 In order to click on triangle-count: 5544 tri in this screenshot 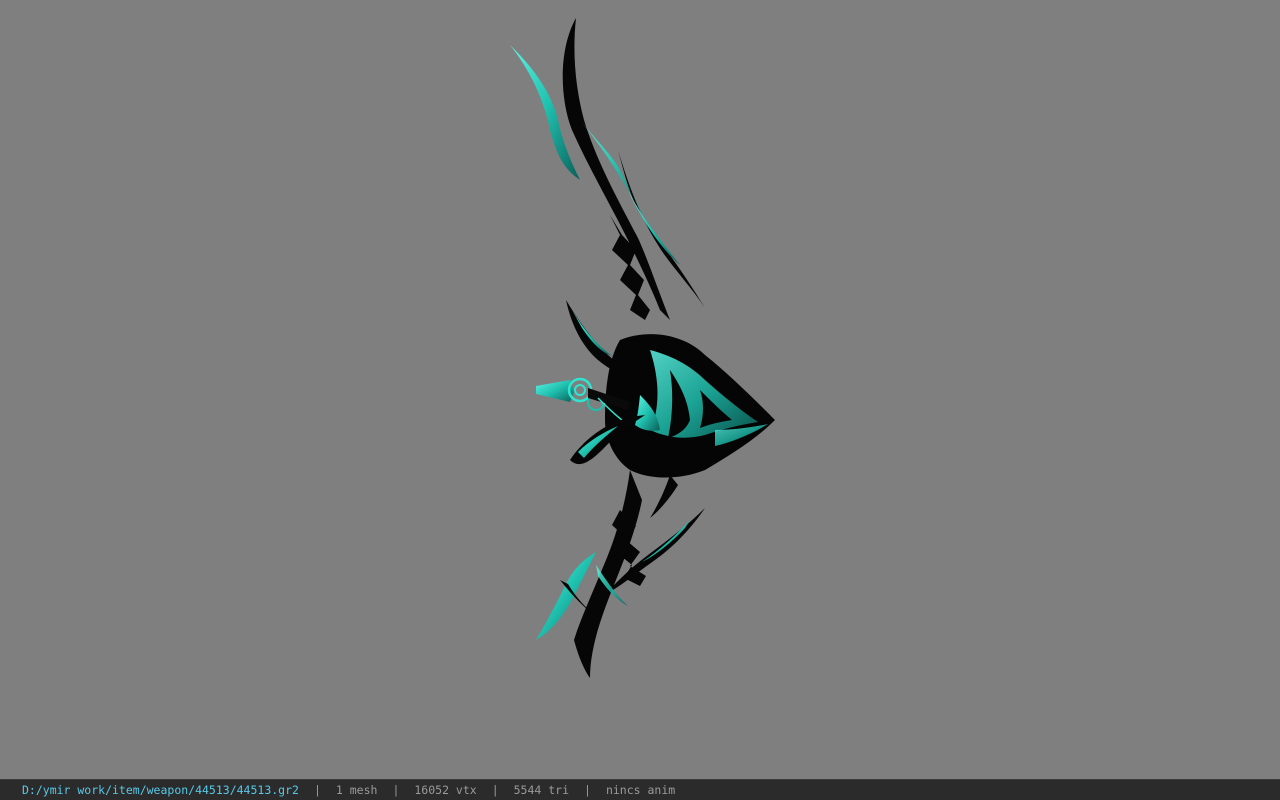, I will do `click(541, 790)`.